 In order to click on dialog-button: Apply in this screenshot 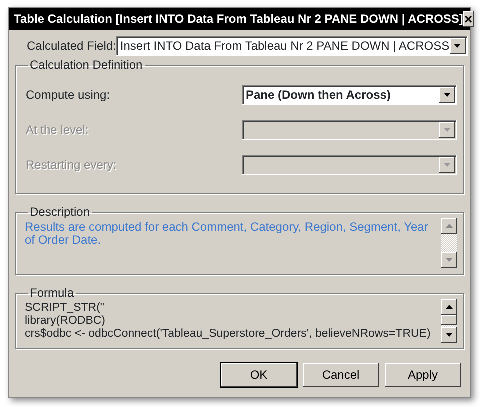, I will do `click(423, 375)`.